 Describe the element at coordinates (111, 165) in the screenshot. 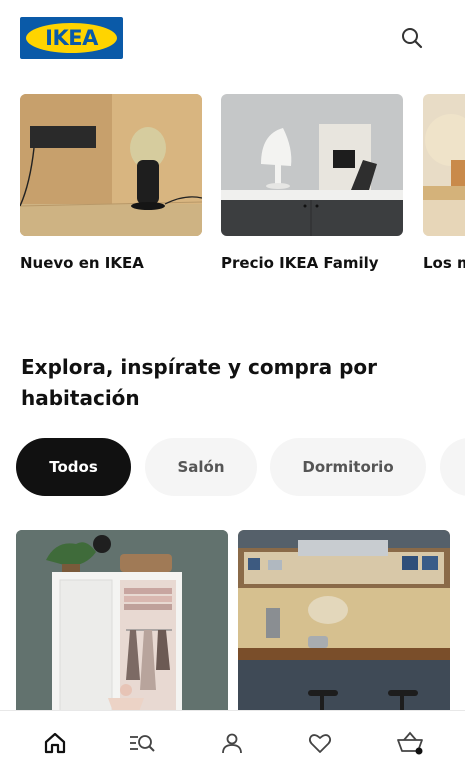

I see `new-products-image` at that location.